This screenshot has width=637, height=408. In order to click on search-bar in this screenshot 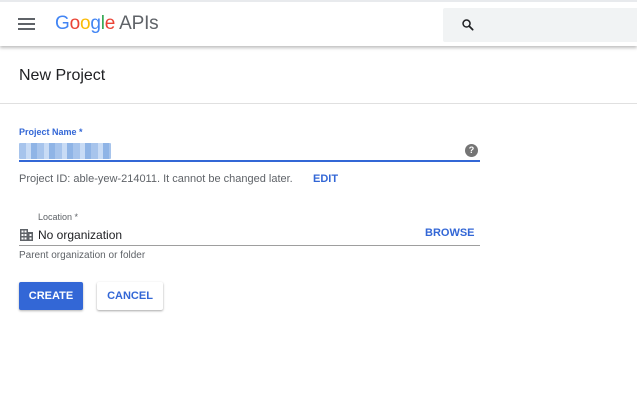, I will do `click(540, 25)`.